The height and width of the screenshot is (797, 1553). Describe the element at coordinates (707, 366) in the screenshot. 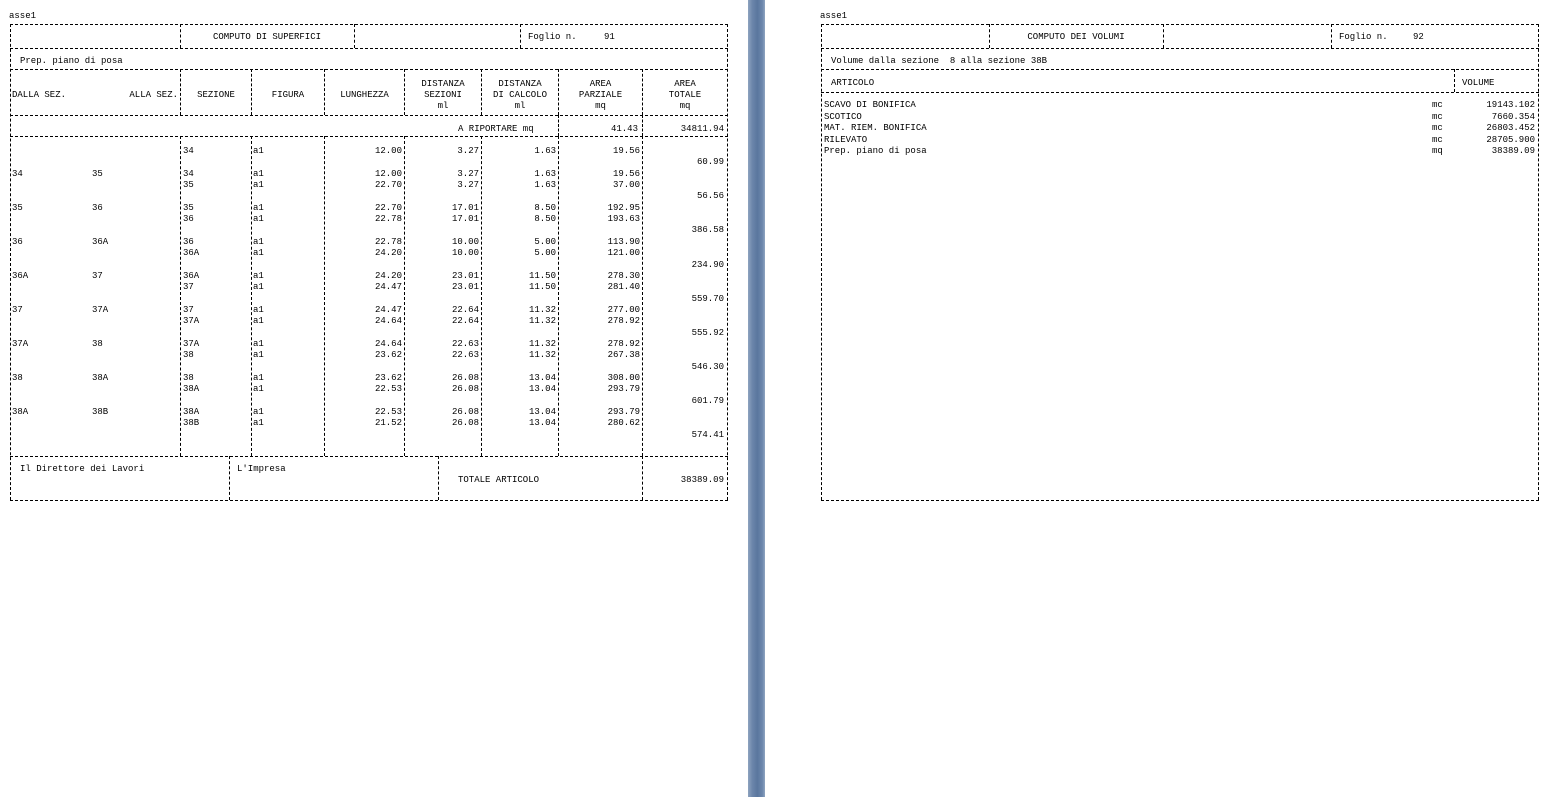

I see `cell-area-totale: 546.30` at that location.